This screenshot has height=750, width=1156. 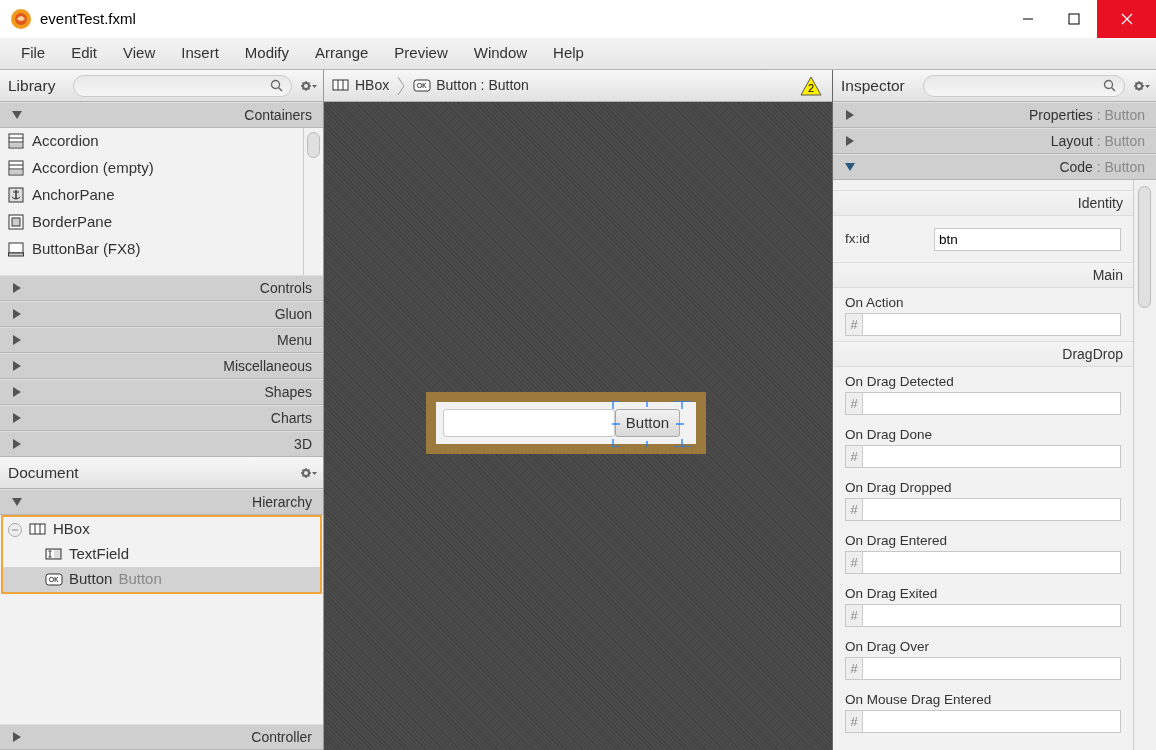 I want to click on section-header: Shapes, so click(x=161, y=392).